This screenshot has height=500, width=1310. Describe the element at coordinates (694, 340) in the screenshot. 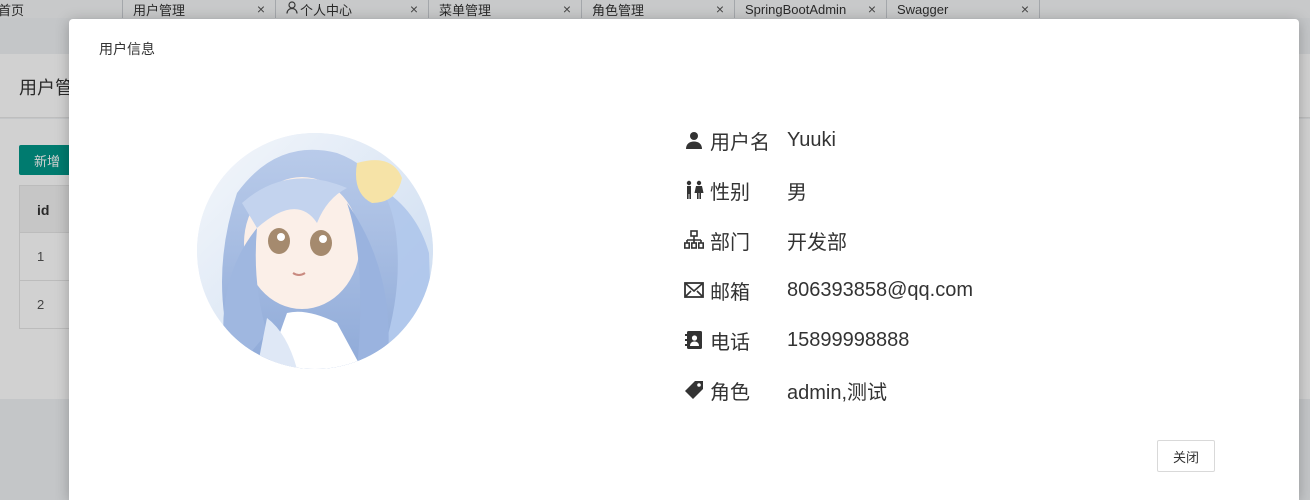

I see `address-book-icon` at that location.